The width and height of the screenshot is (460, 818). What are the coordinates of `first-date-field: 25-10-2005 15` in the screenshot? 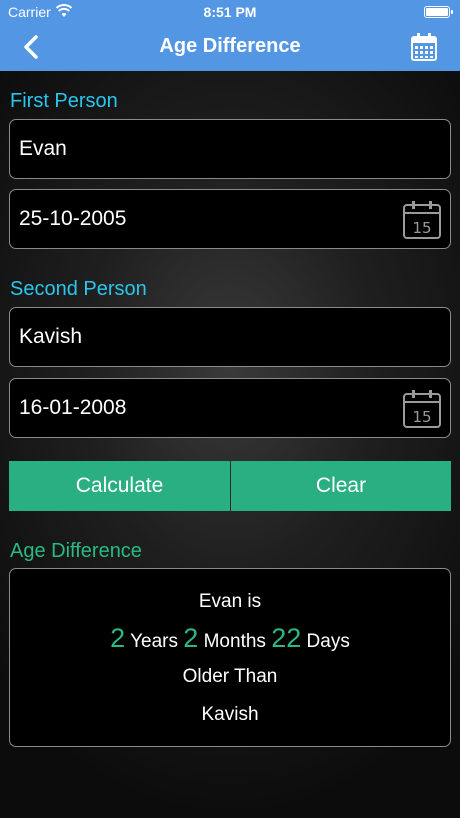 It's located at (230, 219).